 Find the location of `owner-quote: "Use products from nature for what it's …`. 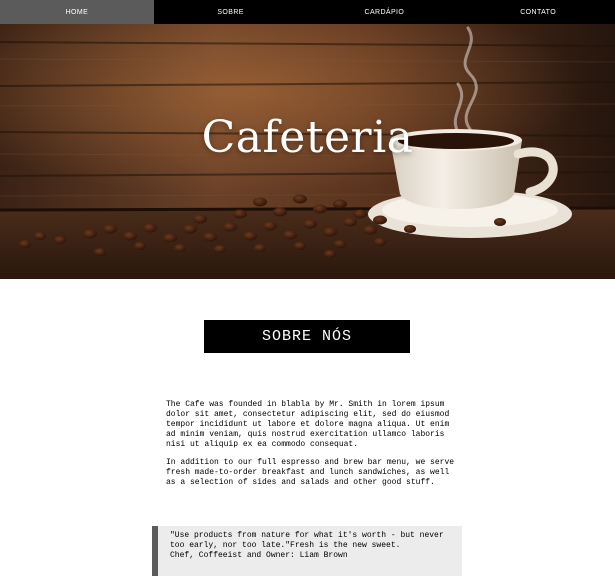

owner-quote: "Use products from nature for what it's … is located at coordinates (307, 551).